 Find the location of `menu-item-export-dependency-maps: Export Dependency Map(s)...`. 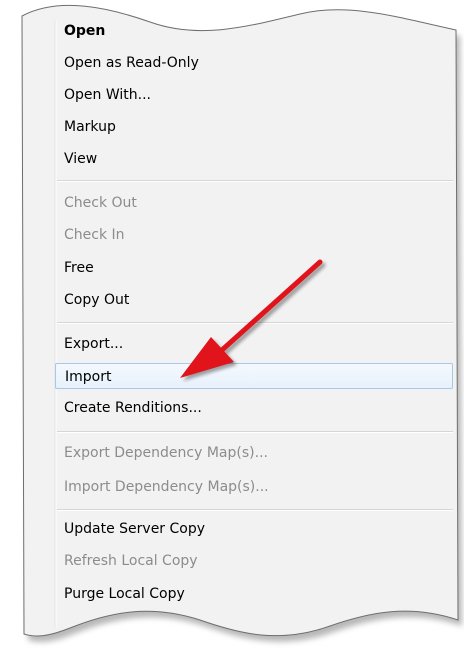

menu-item-export-dependency-maps: Export Dependency Map(s)... is located at coordinates (166, 453).